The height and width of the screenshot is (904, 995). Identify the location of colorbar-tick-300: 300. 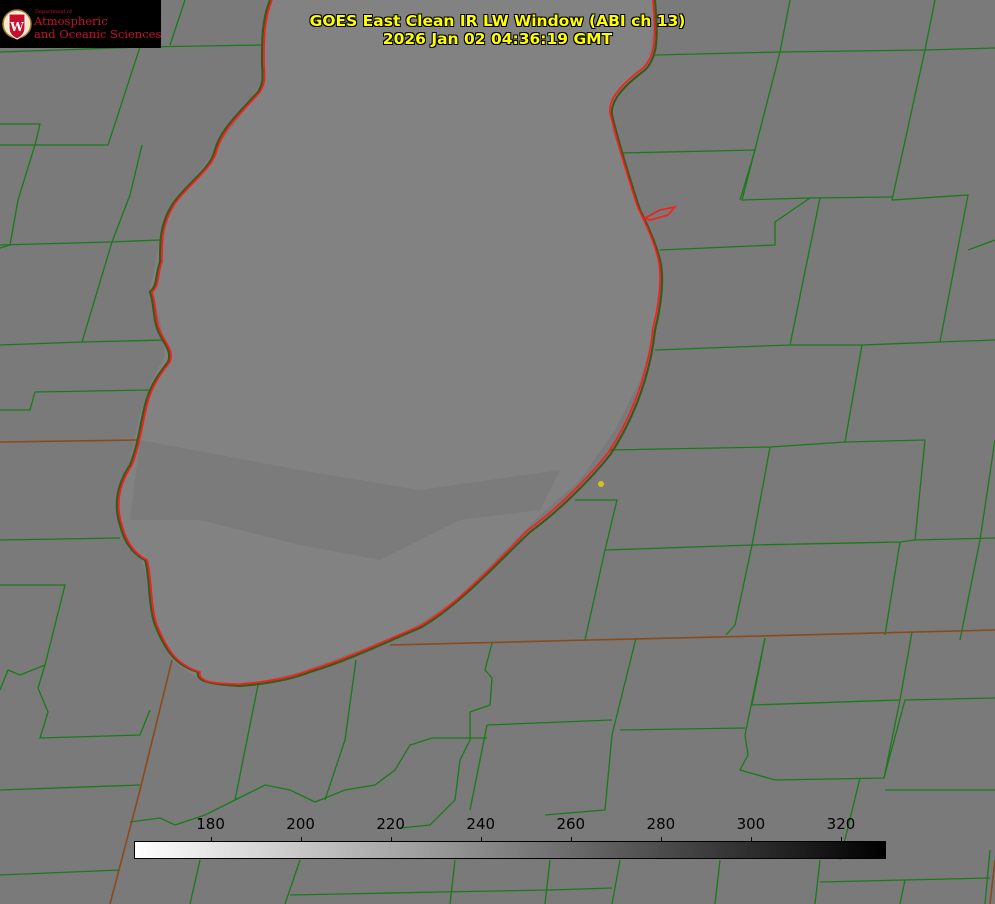
(751, 824).